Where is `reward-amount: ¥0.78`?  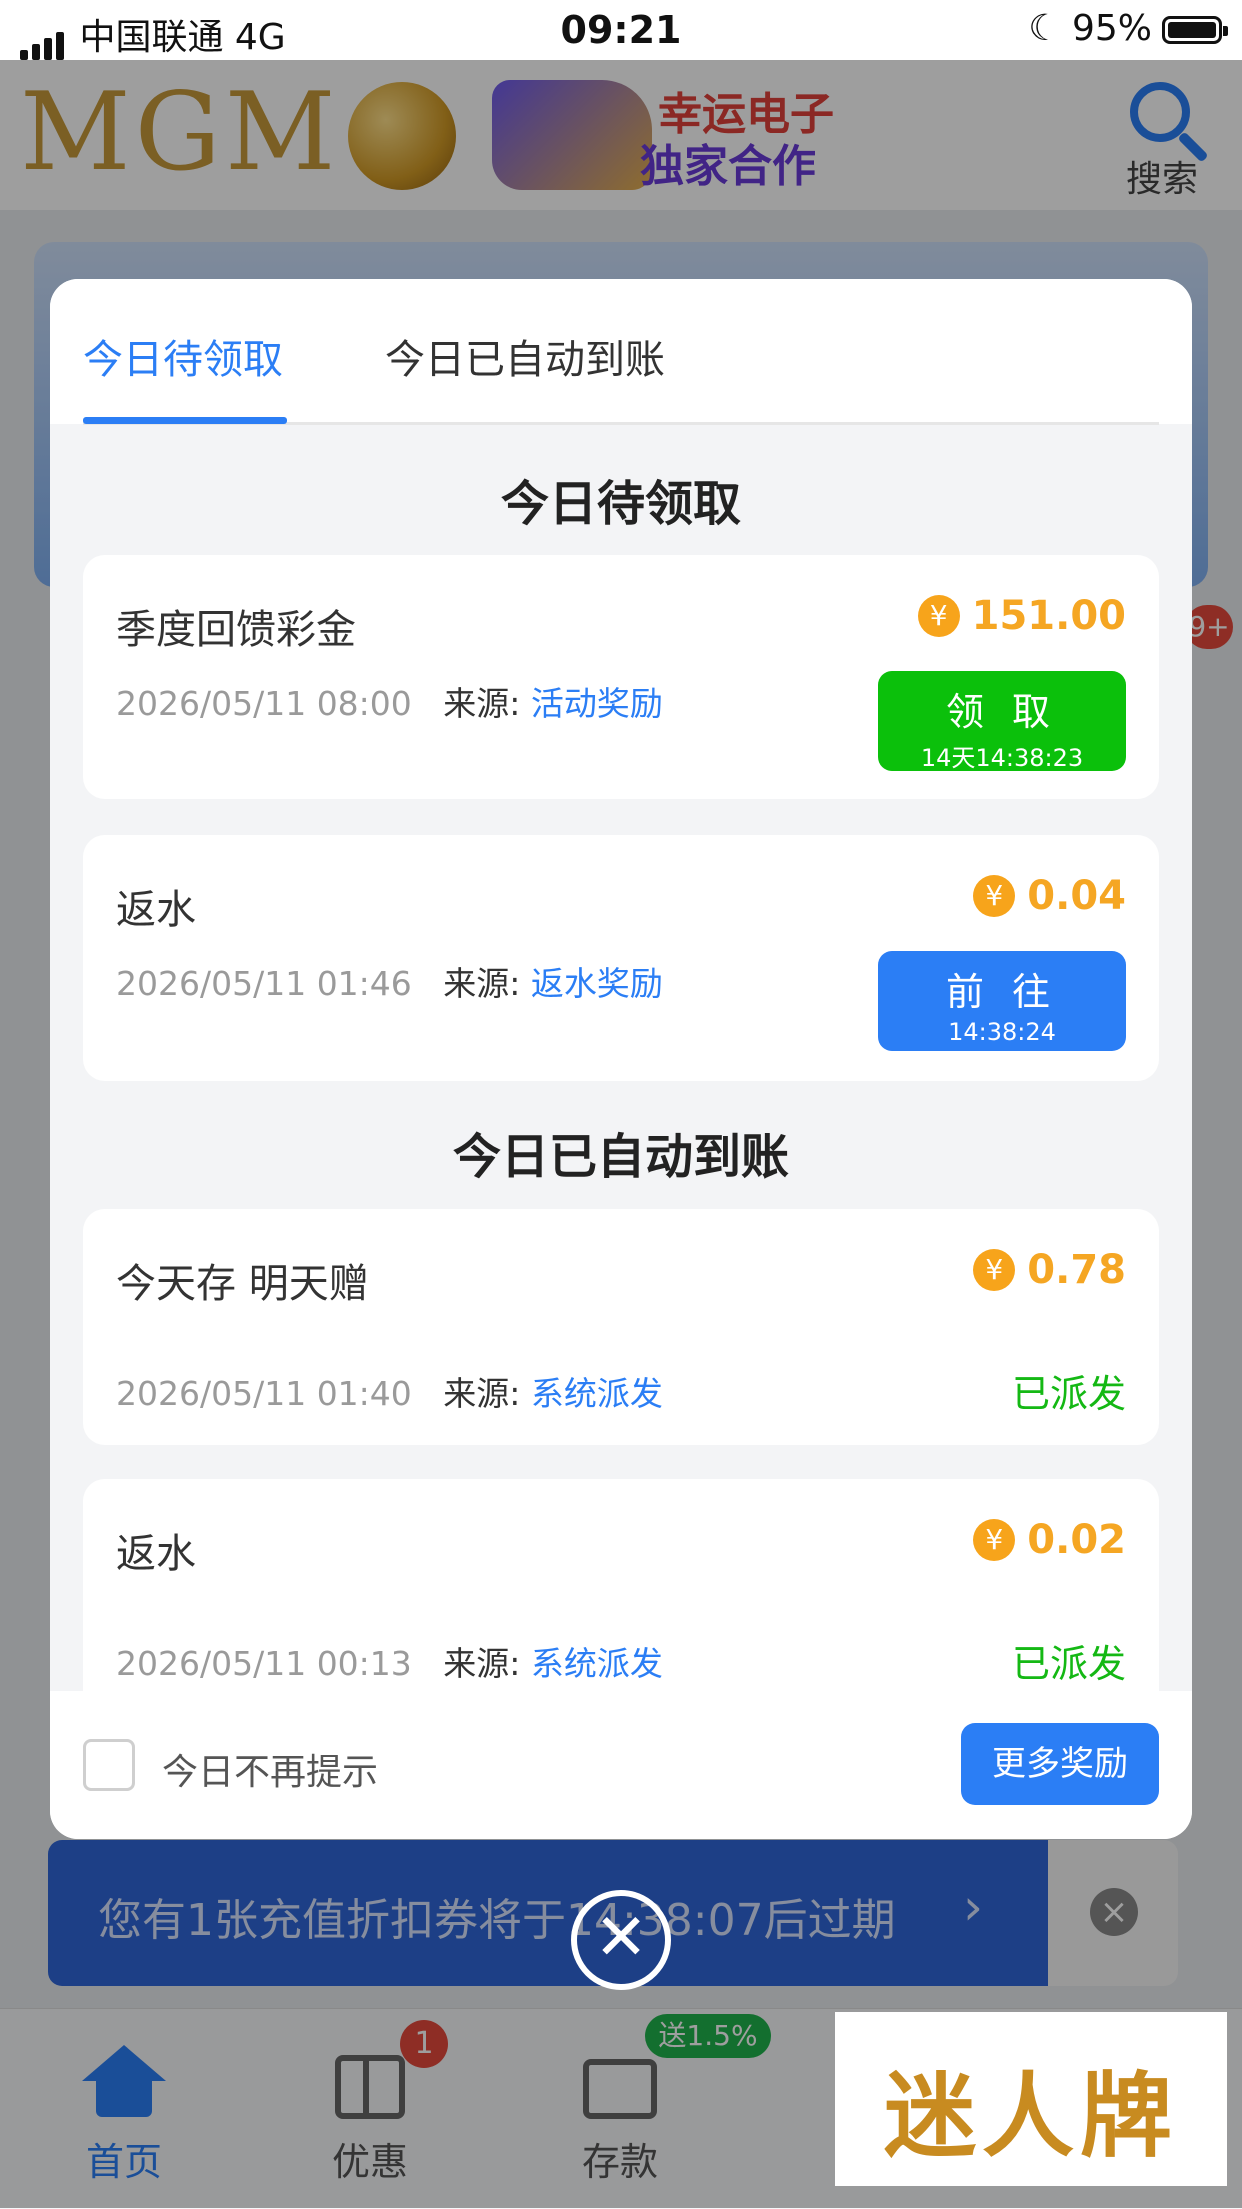 reward-amount: ¥0.78 is located at coordinates (1049, 1270).